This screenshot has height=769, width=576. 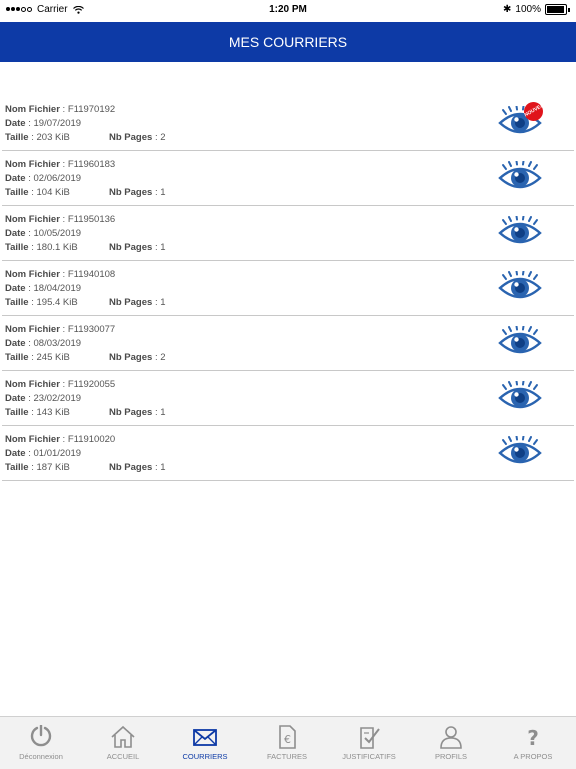 What do you see at coordinates (205, 756) in the screenshot?
I see `tab-label: COURRIERS` at bounding box center [205, 756].